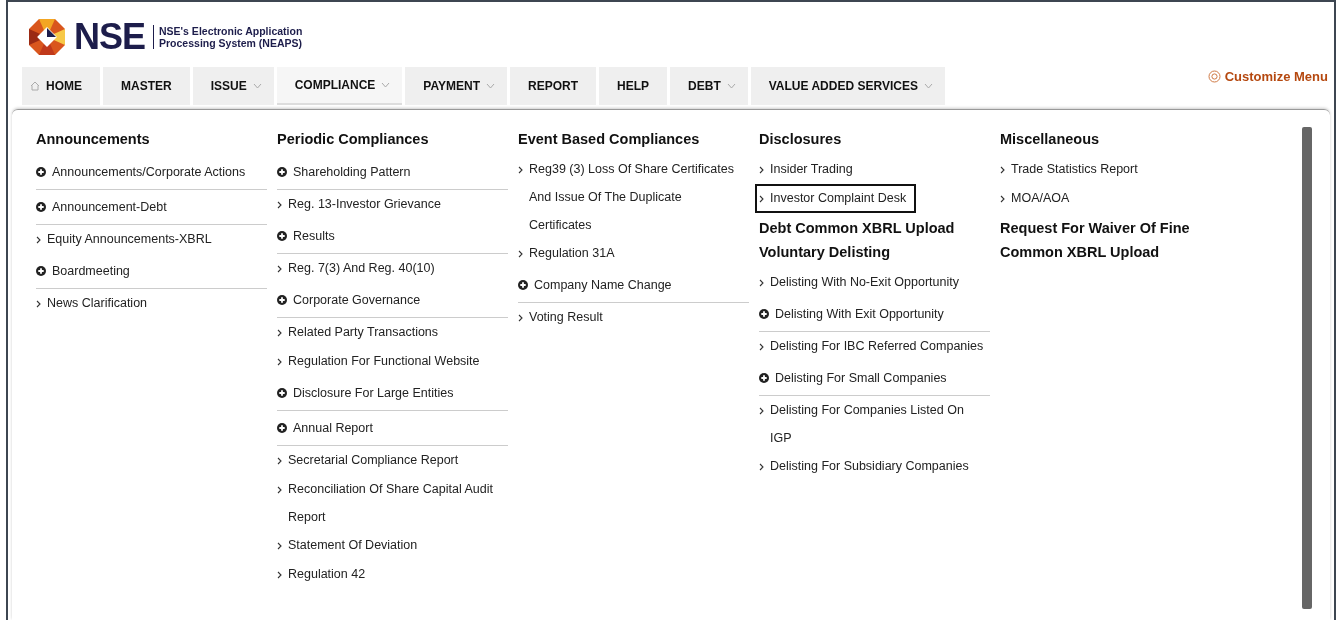  Describe the element at coordinates (325, 428) in the screenshot. I see `menu-item: Annual Report` at that location.